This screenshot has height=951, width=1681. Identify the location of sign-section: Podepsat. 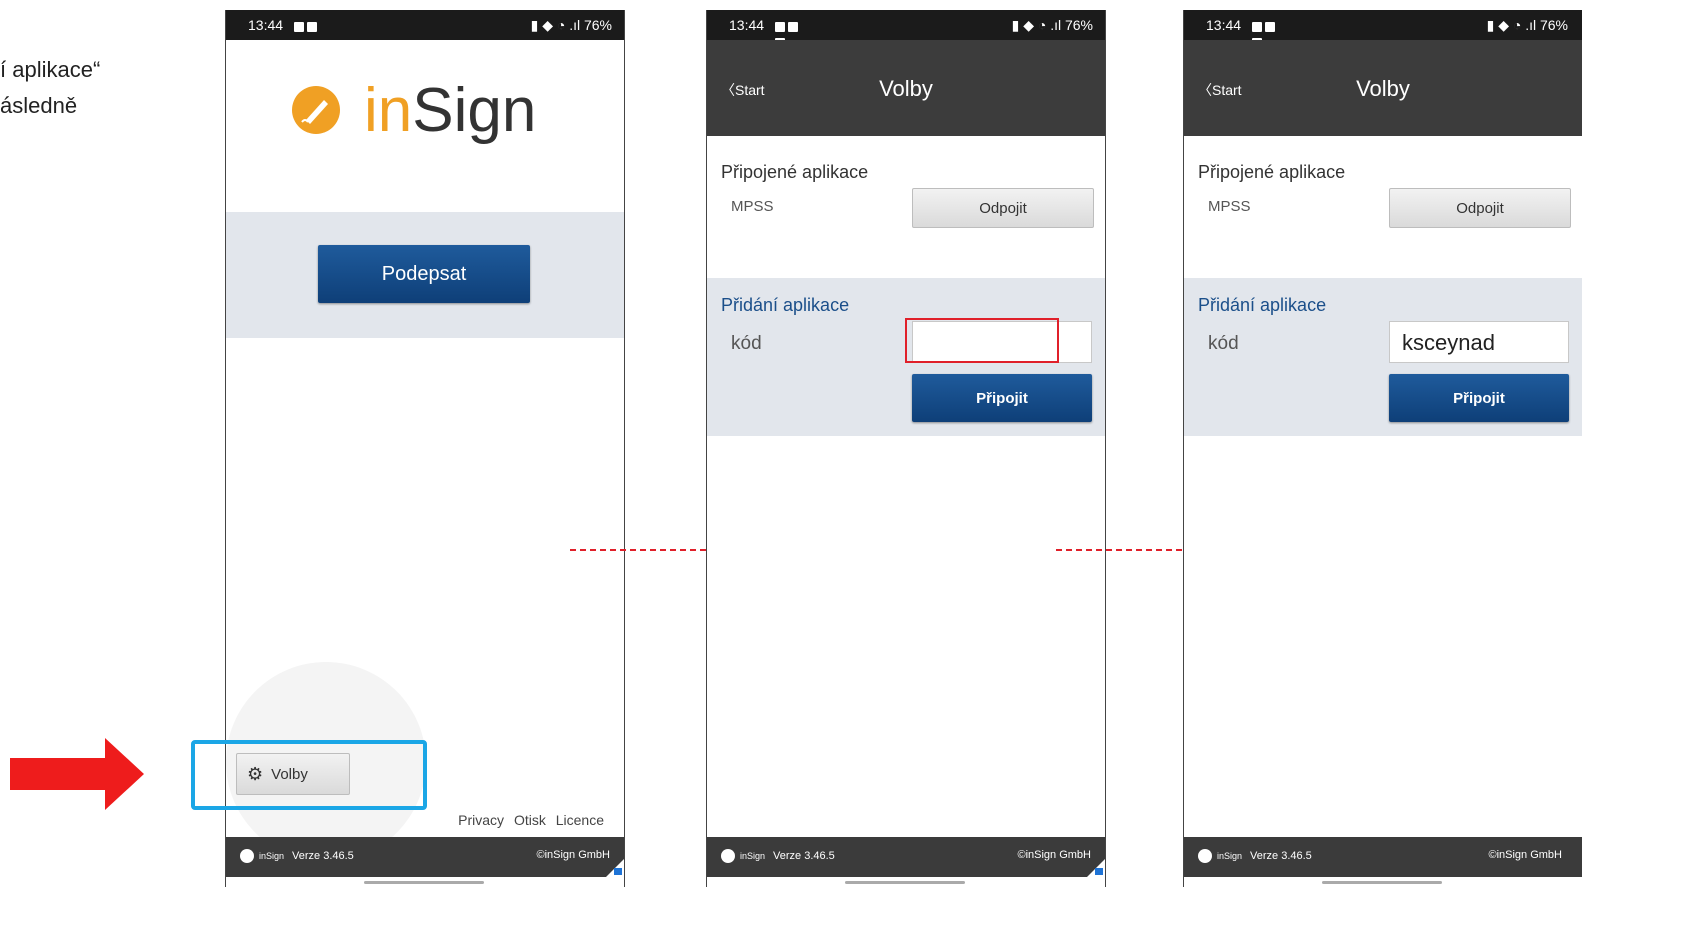
(425, 275).